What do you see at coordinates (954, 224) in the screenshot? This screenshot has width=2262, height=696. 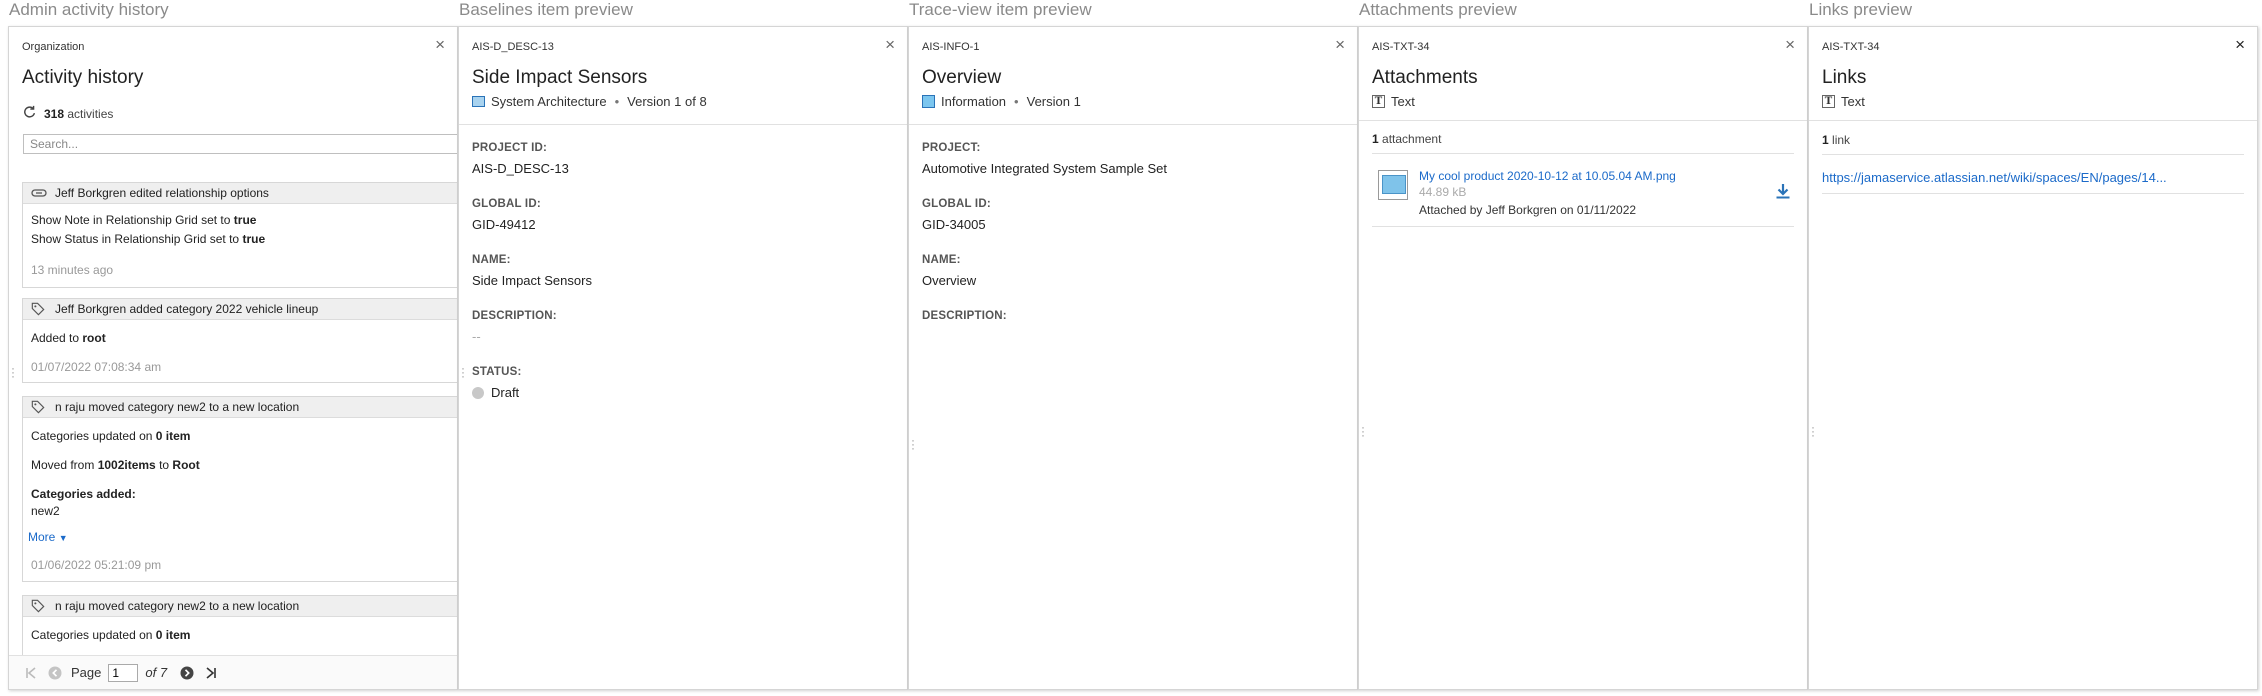 I see `field-value-global-id: GID-34005` at bounding box center [954, 224].